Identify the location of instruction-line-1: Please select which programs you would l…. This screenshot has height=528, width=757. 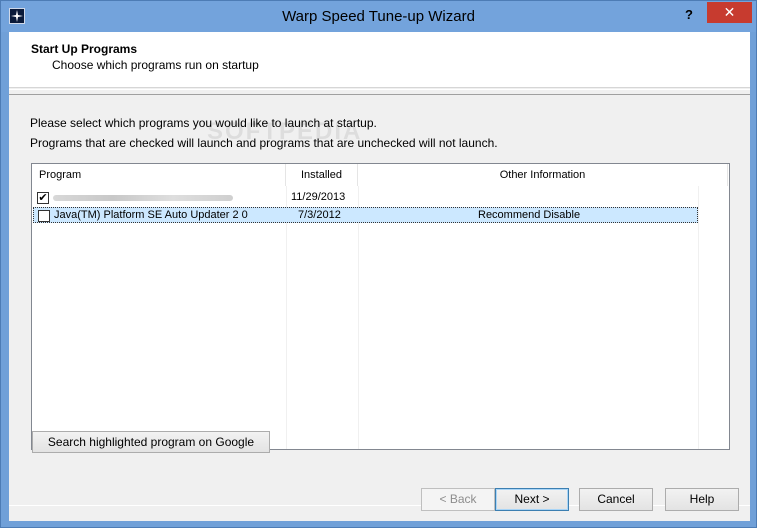
(203, 123).